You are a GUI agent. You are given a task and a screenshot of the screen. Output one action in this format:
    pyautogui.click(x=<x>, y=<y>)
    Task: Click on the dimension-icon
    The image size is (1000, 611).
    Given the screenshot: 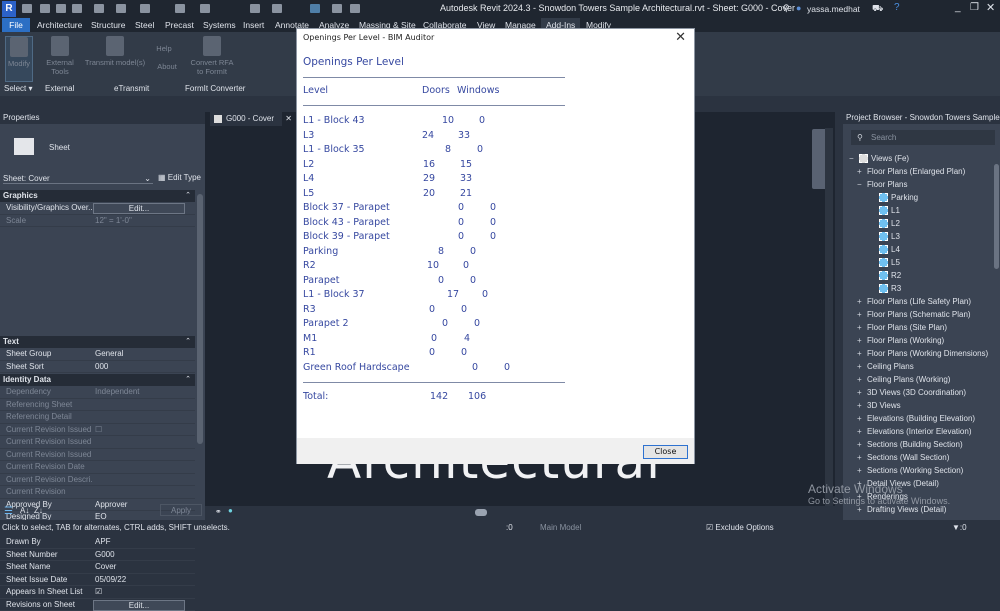 What is the action you would take?
    pyautogui.click(x=205, y=8)
    